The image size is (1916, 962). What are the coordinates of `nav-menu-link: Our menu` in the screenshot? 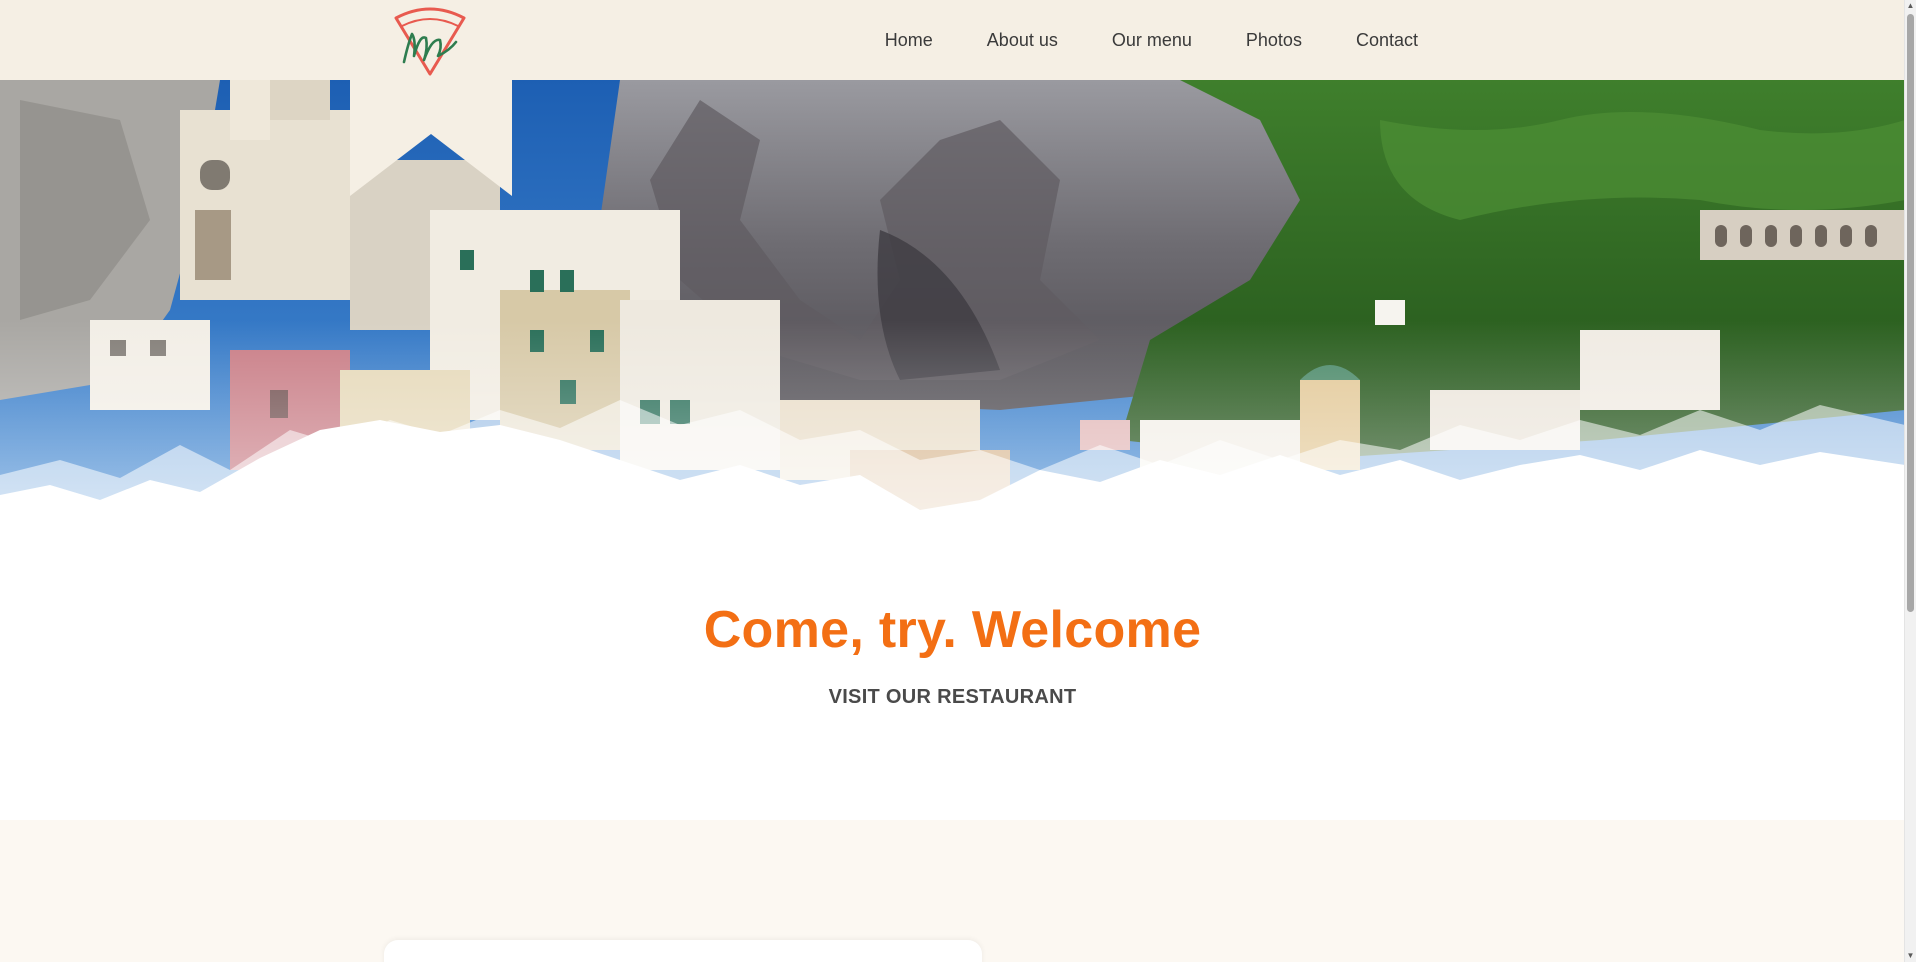 It's located at (1152, 40).